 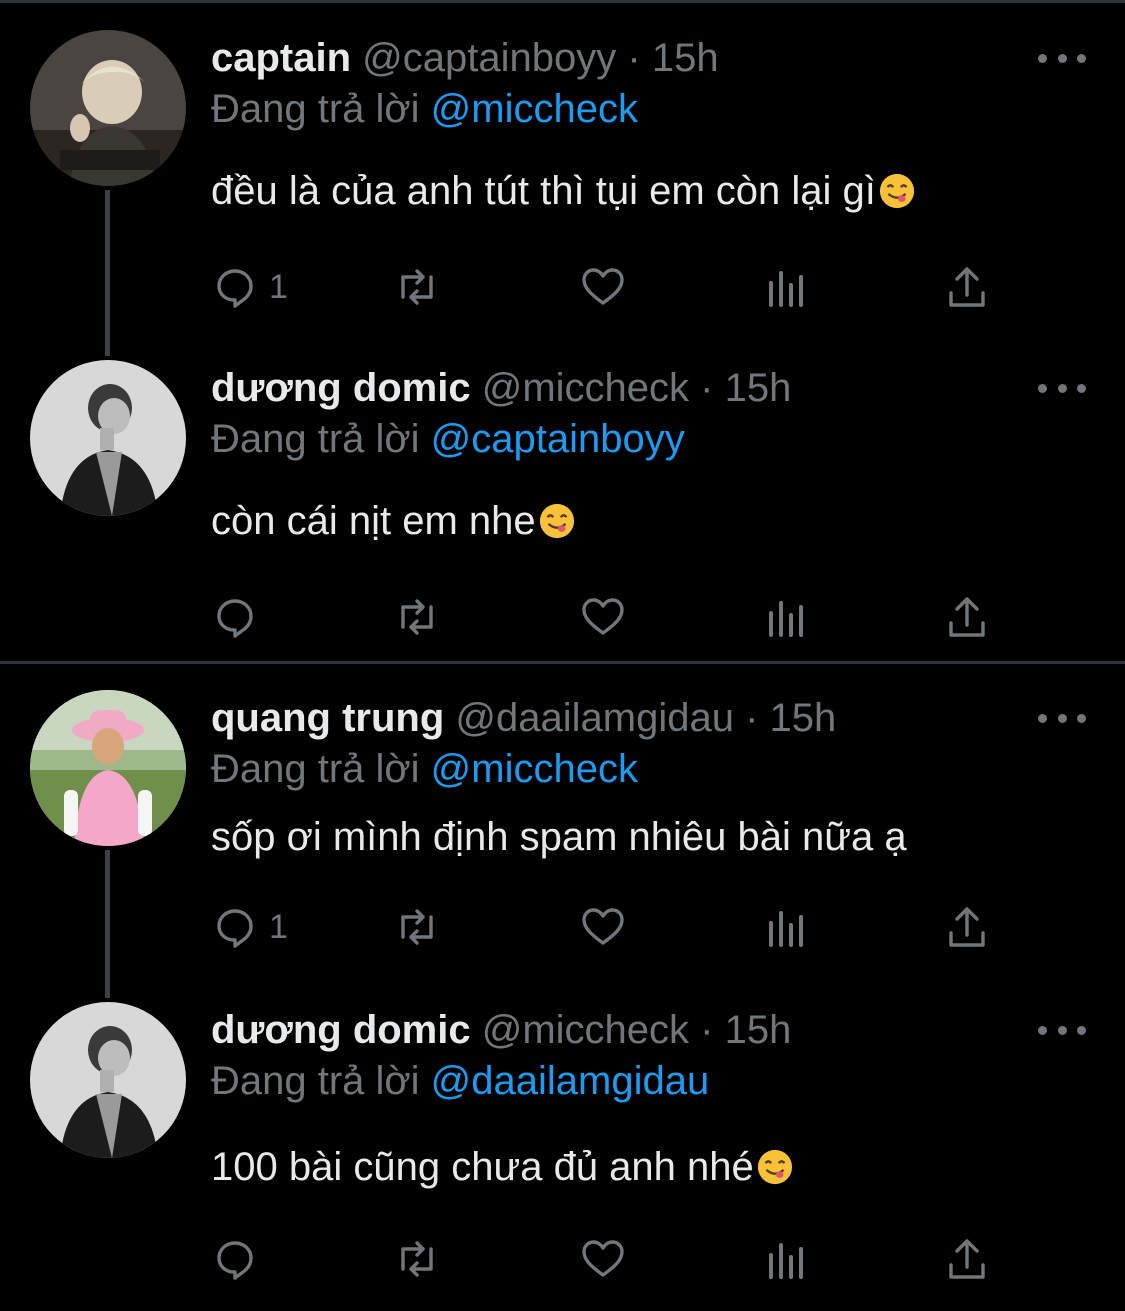 I want to click on tweet-text-body: đều là của anh tút thì tụi em còn lại gì, so click(x=543, y=191).